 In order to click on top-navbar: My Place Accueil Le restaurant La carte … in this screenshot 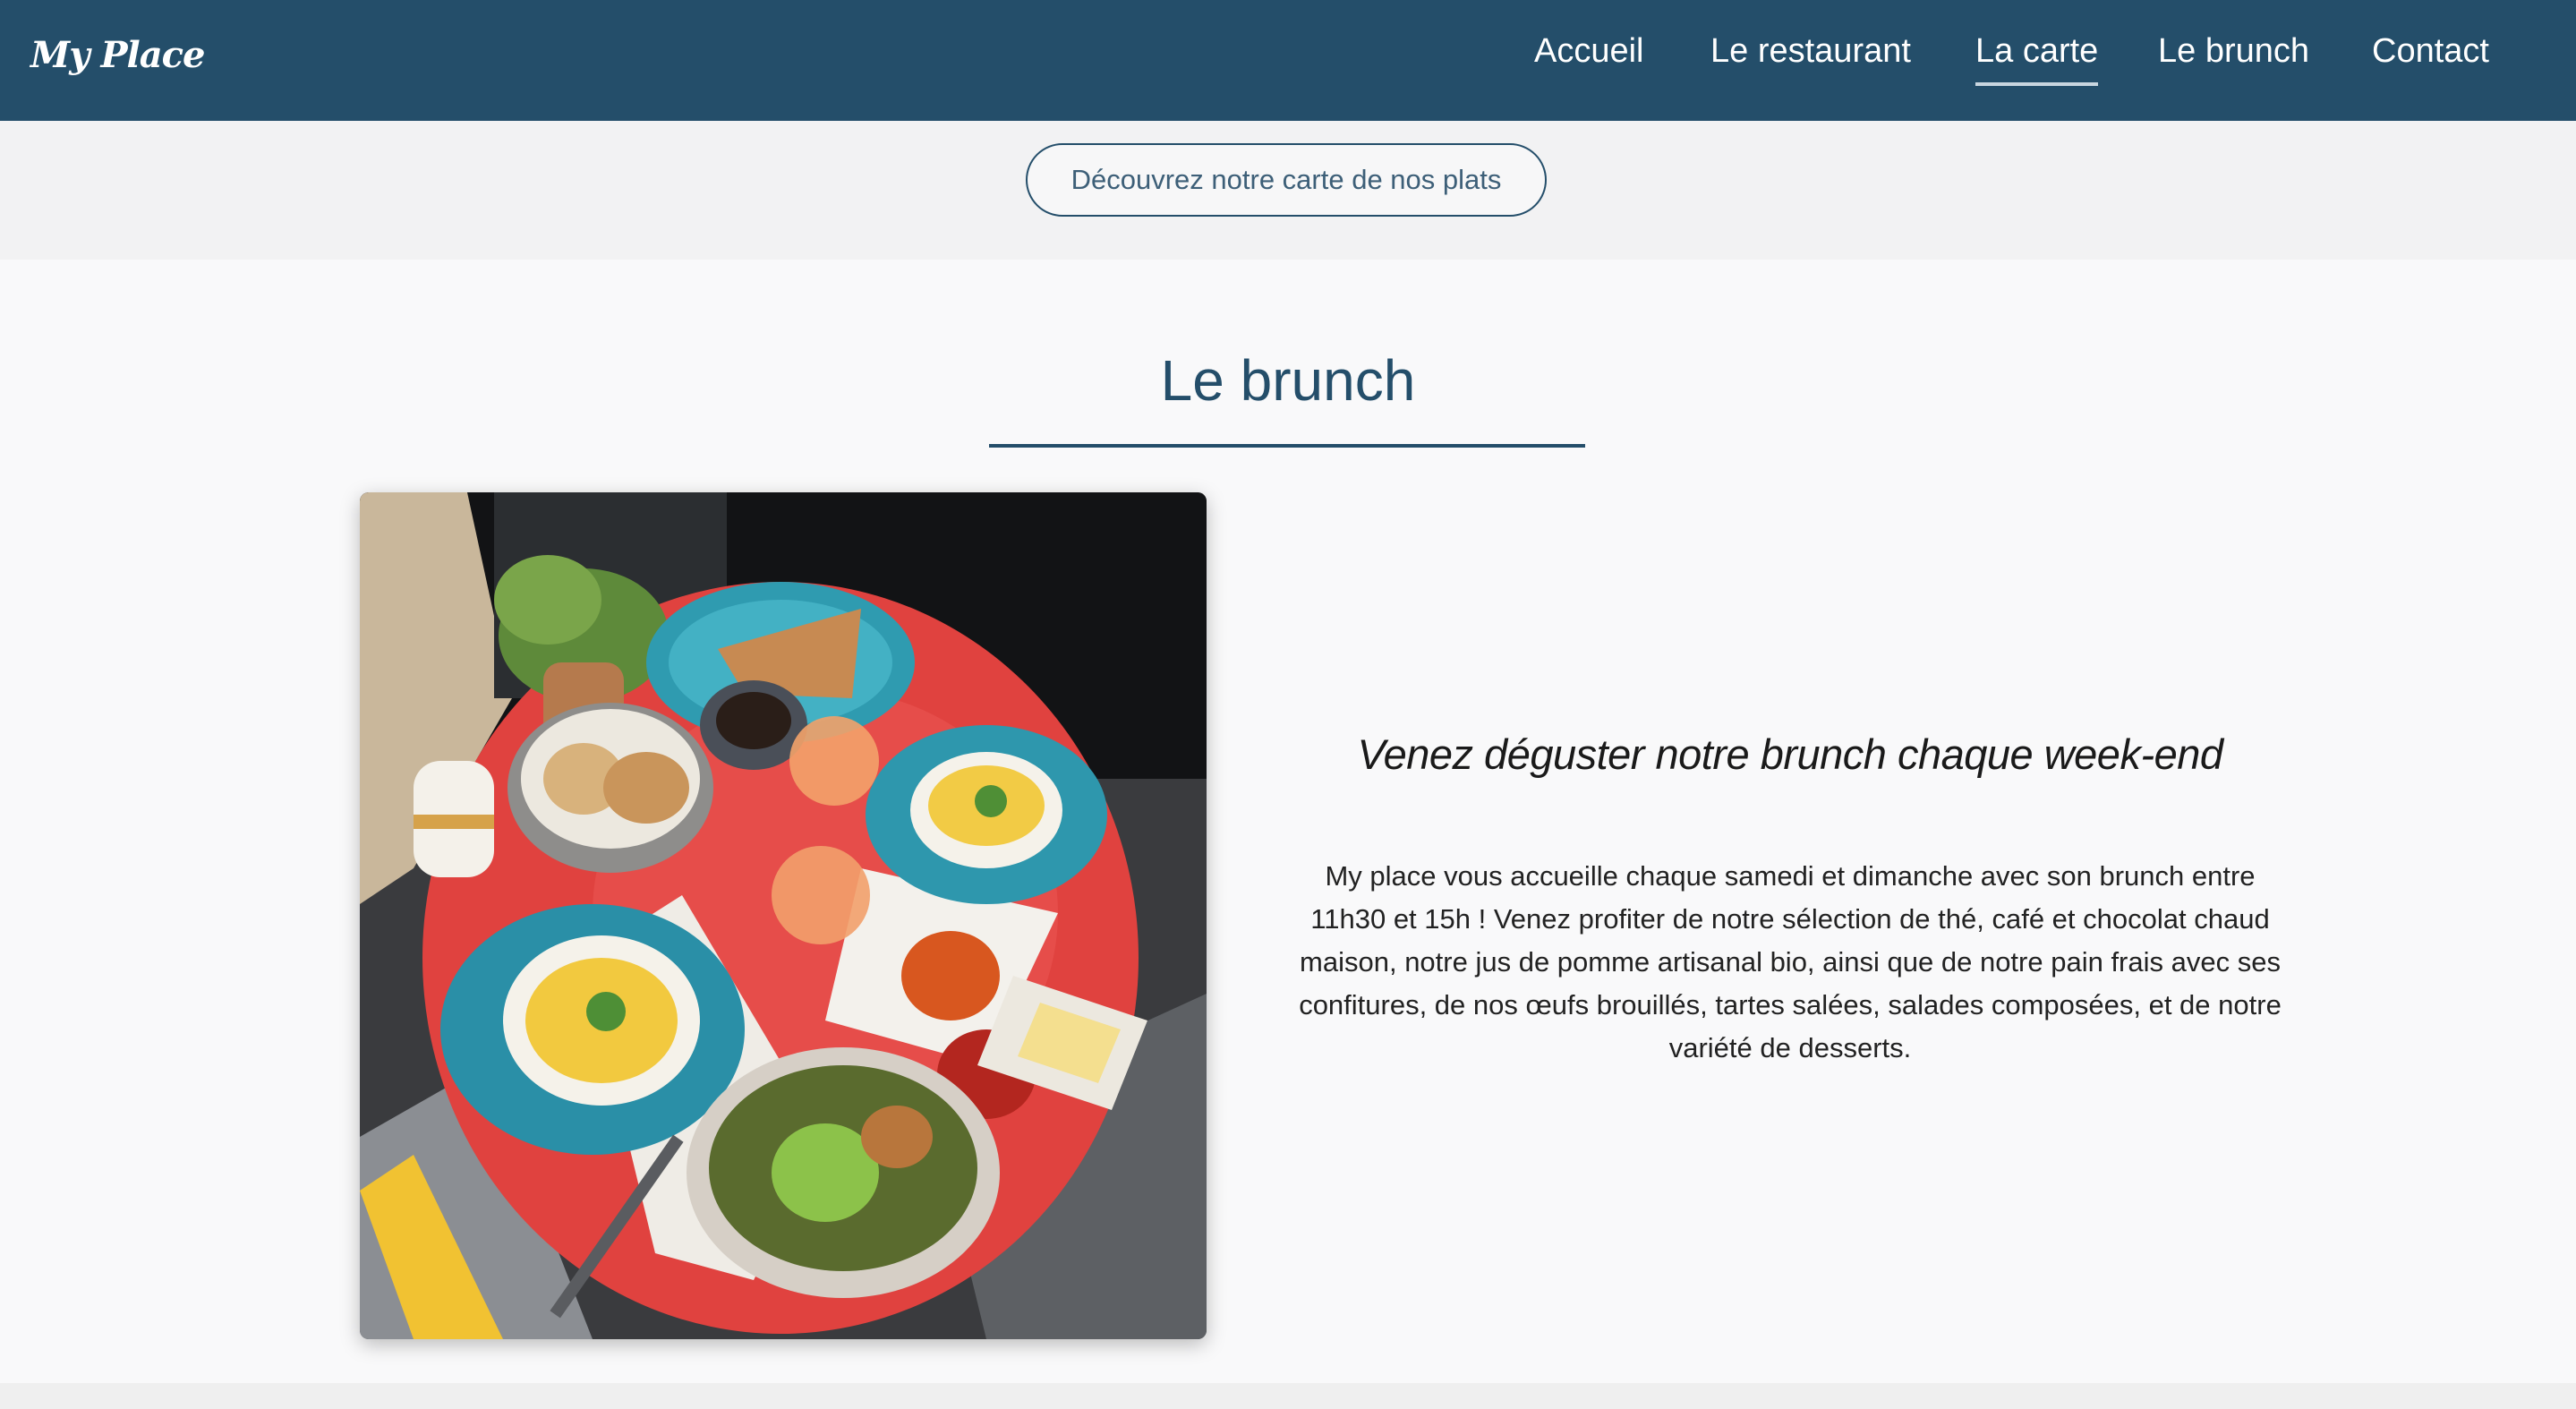, I will do `click(1288, 61)`.